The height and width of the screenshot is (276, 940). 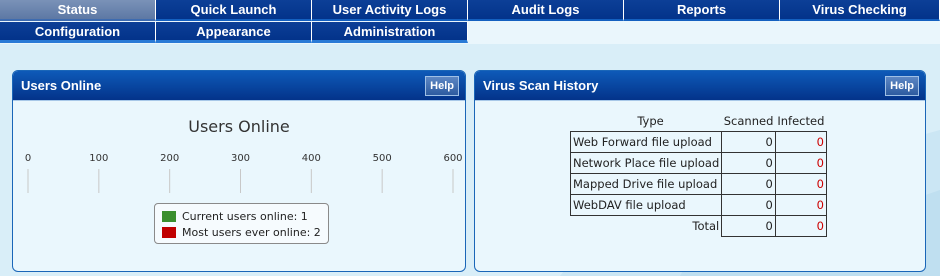 What do you see at coordinates (646, 184) in the screenshot?
I see `row-type: Mapped Drive file upload` at bounding box center [646, 184].